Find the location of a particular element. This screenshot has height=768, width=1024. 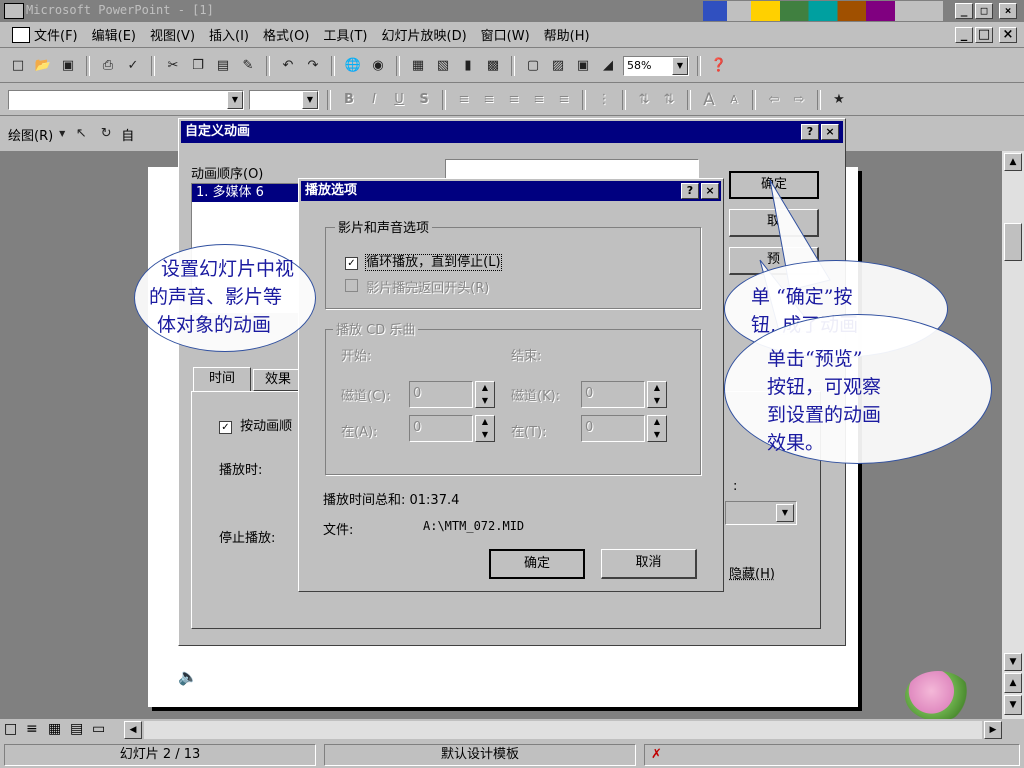

grayscale-icon: ◢ is located at coordinates (608, 66).